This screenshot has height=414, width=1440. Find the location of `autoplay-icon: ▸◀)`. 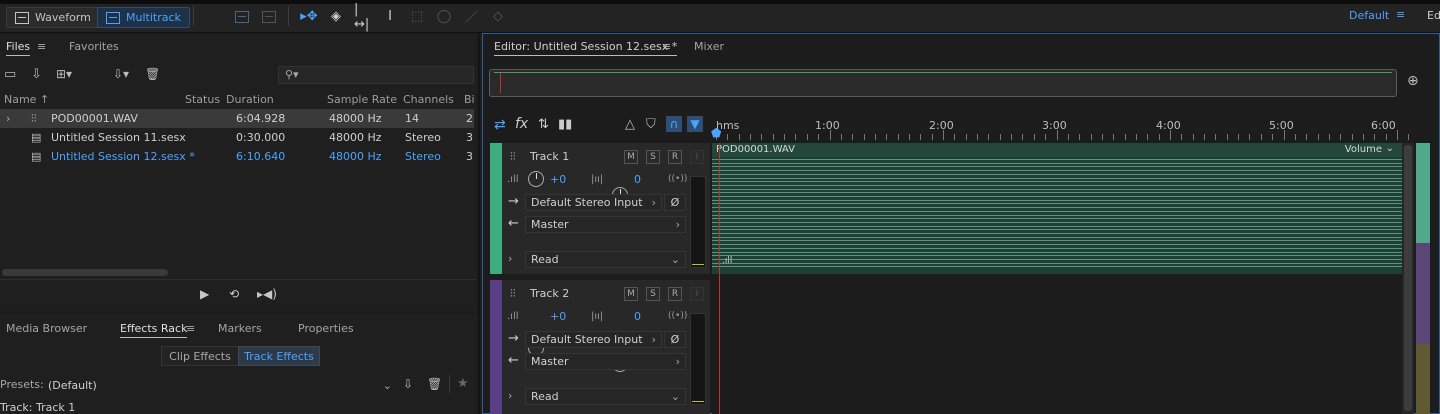

autoplay-icon: ▸◀) is located at coordinates (267, 294).